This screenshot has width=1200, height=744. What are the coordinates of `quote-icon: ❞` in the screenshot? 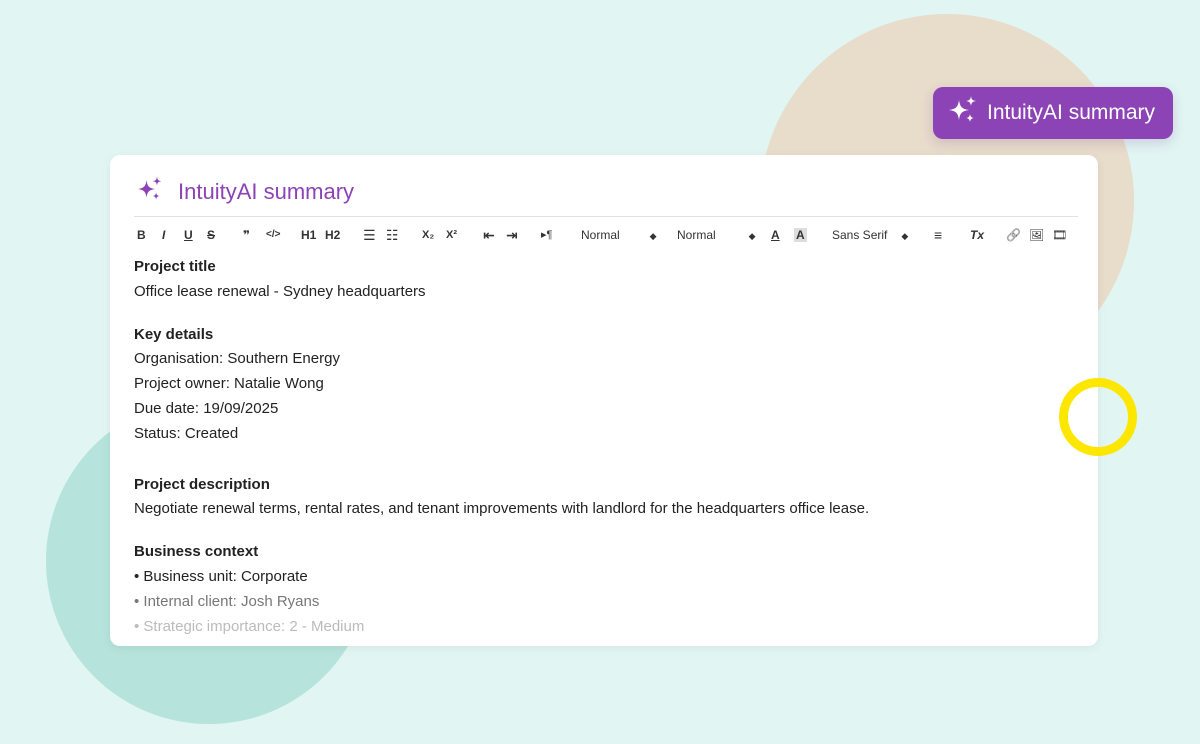 It's located at (246, 235).